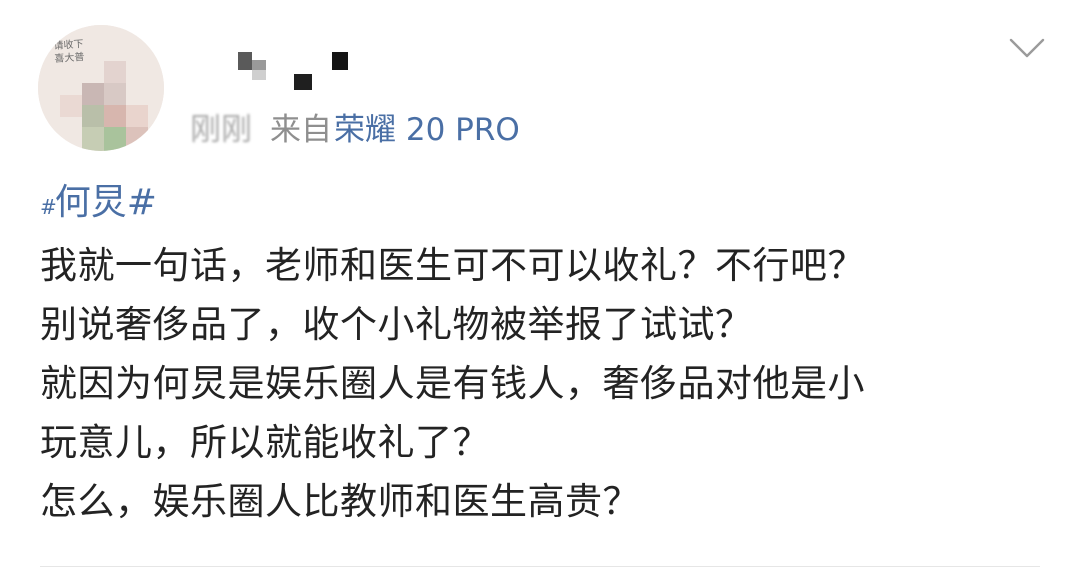 The width and height of the screenshot is (1080, 571). I want to click on divider, so click(540, 566).